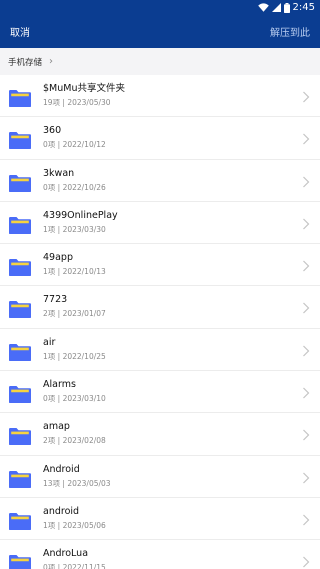 The image size is (320, 569). I want to click on folder-name: $MuMu共享文件夹, so click(84, 88).